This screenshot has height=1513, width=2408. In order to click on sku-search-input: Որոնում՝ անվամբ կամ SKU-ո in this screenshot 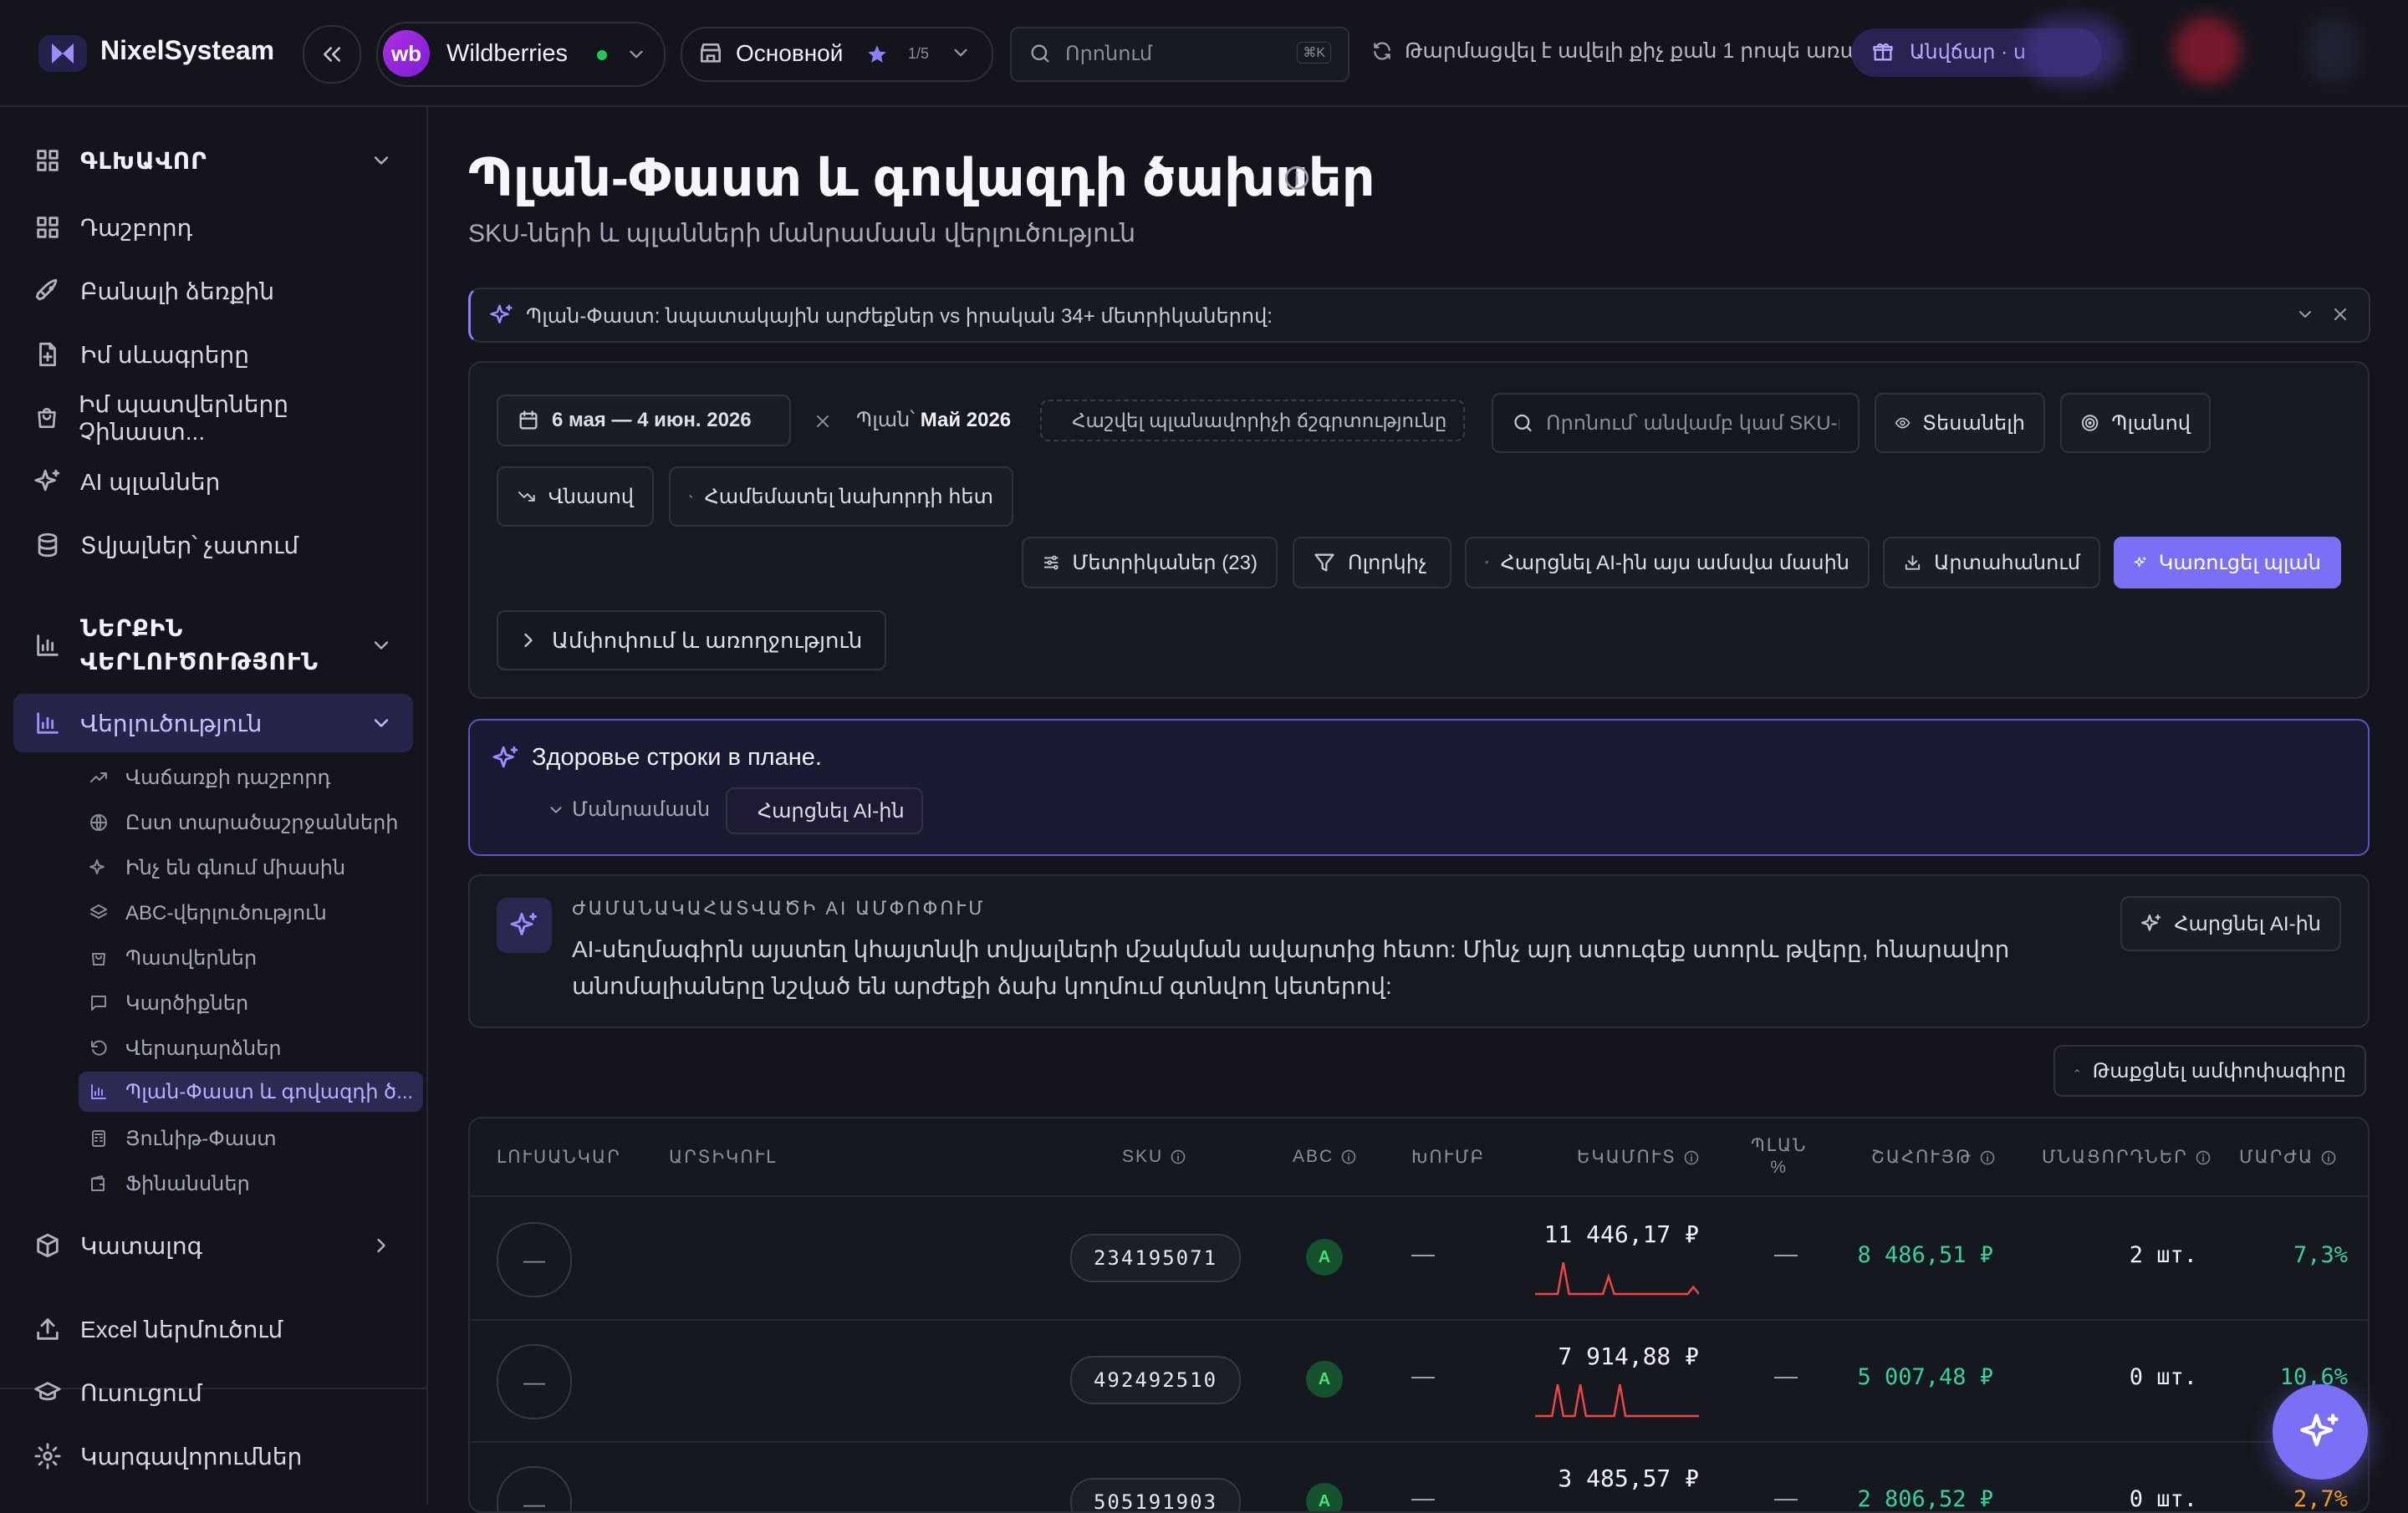, I will do `click(1676, 423)`.